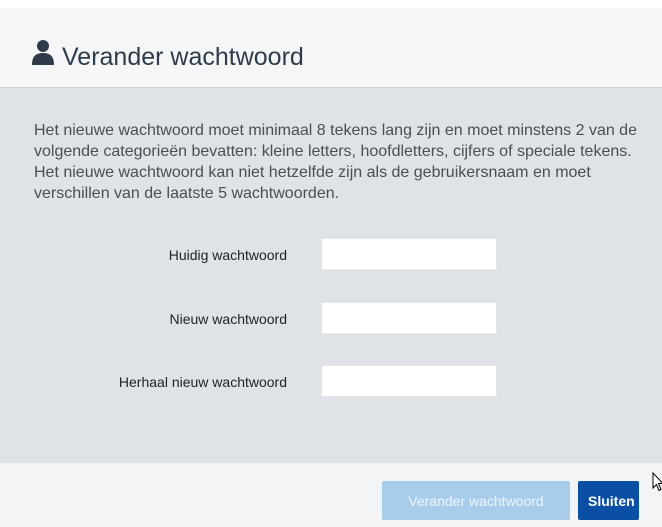  I want to click on repeat-password-input, so click(409, 381).